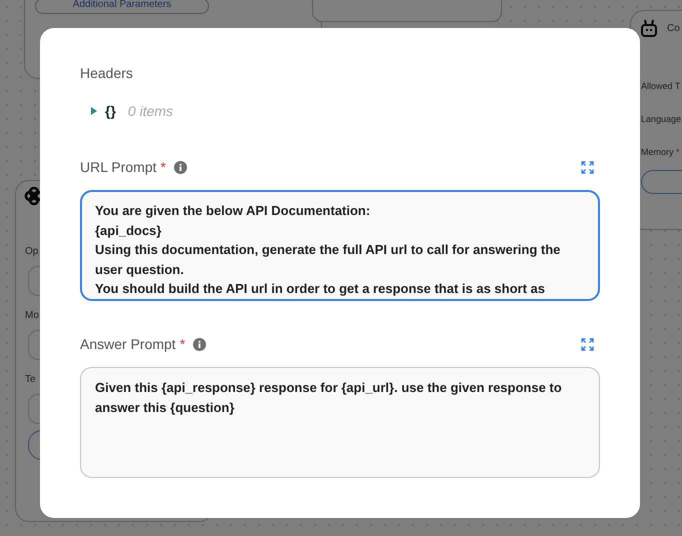 Image resolution: width=682 pixels, height=536 pixels. What do you see at coordinates (30, 379) in the screenshot?
I see `field-label: Te` at bounding box center [30, 379].